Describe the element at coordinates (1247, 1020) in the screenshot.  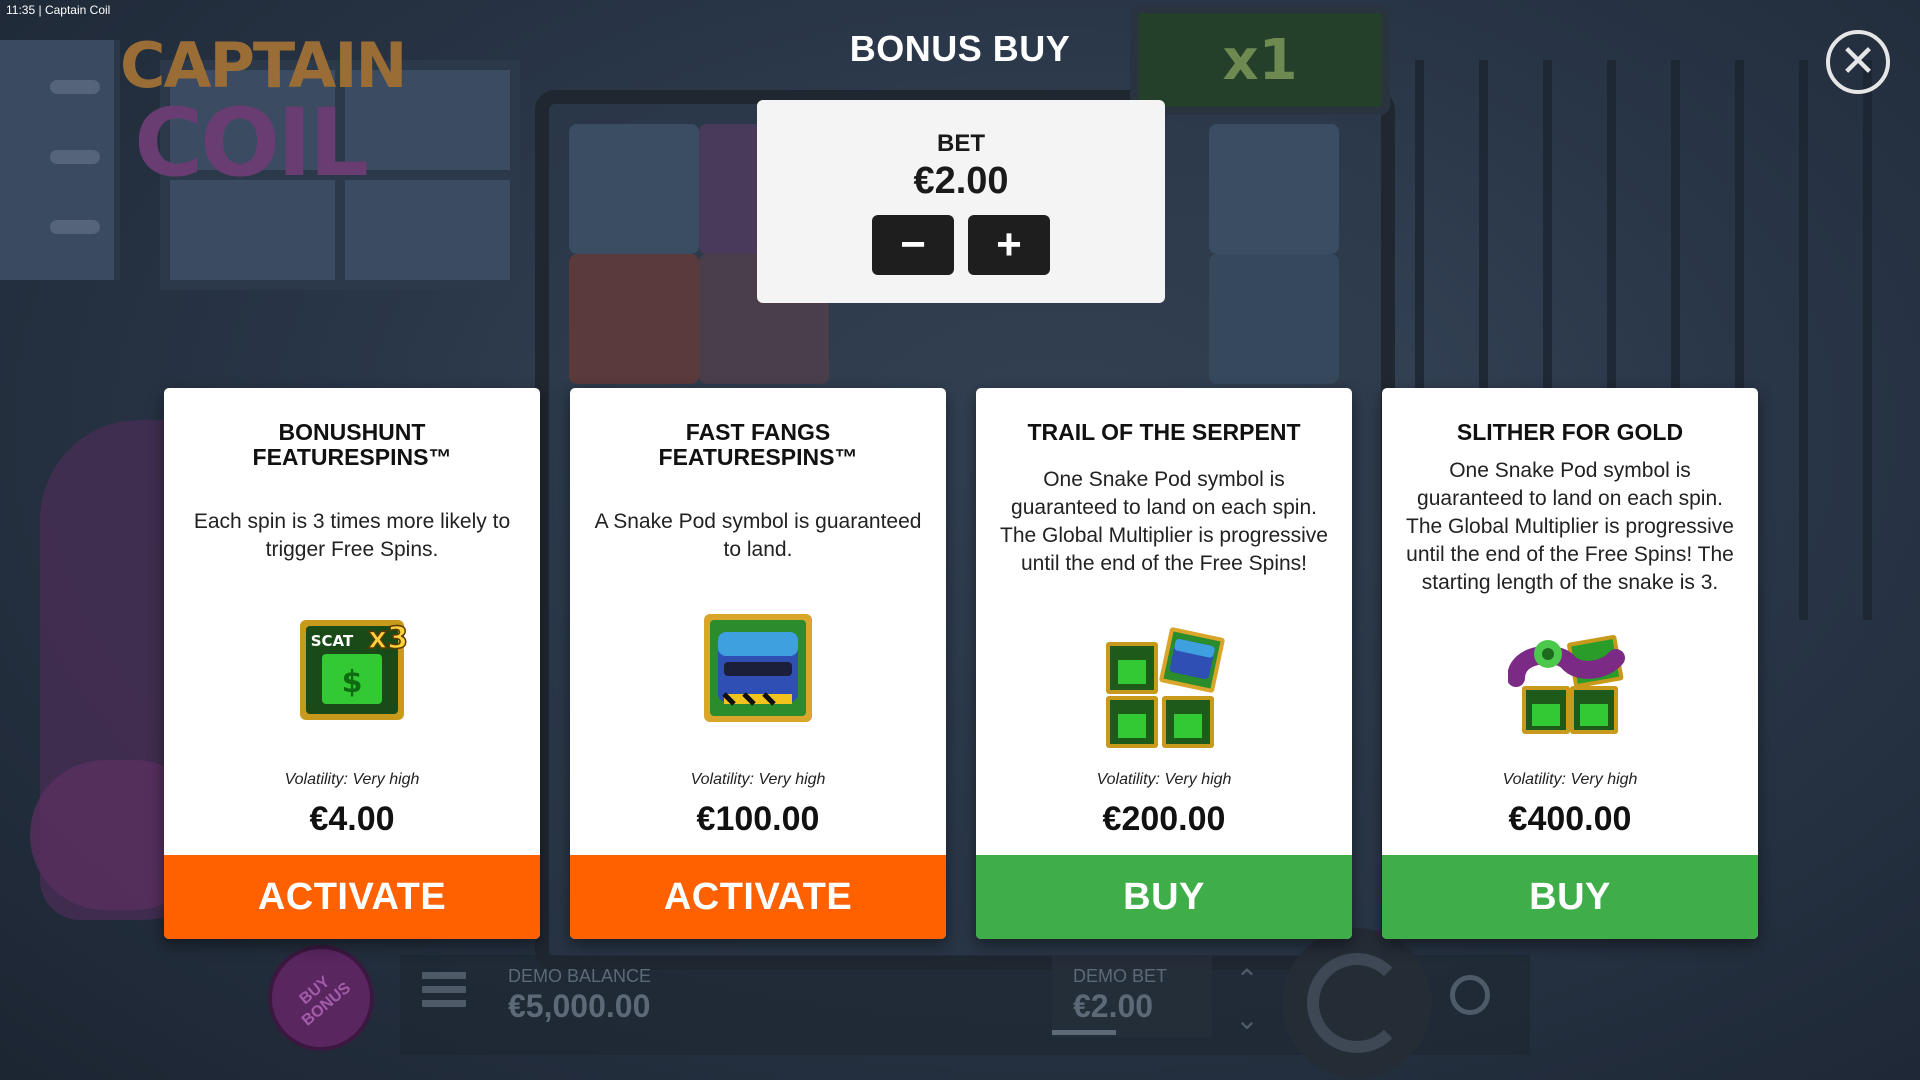
I see `chevron-down-icon: ⌄` at that location.